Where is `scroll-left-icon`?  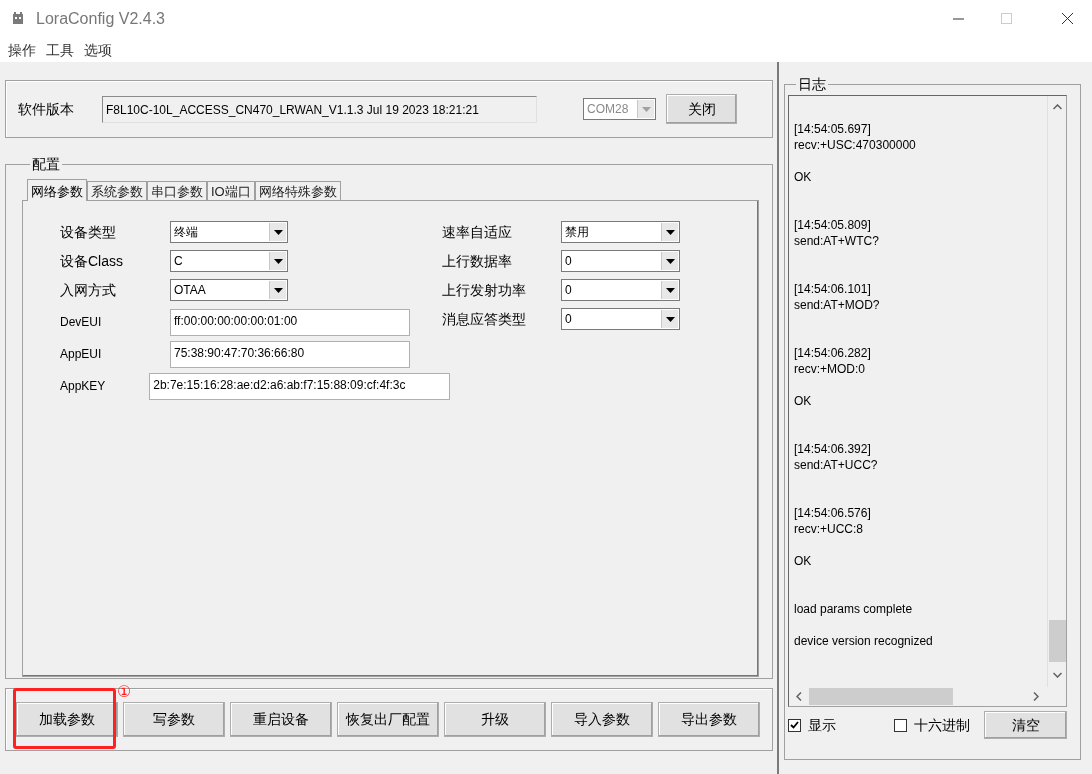 scroll-left-icon is located at coordinates (799, 696).